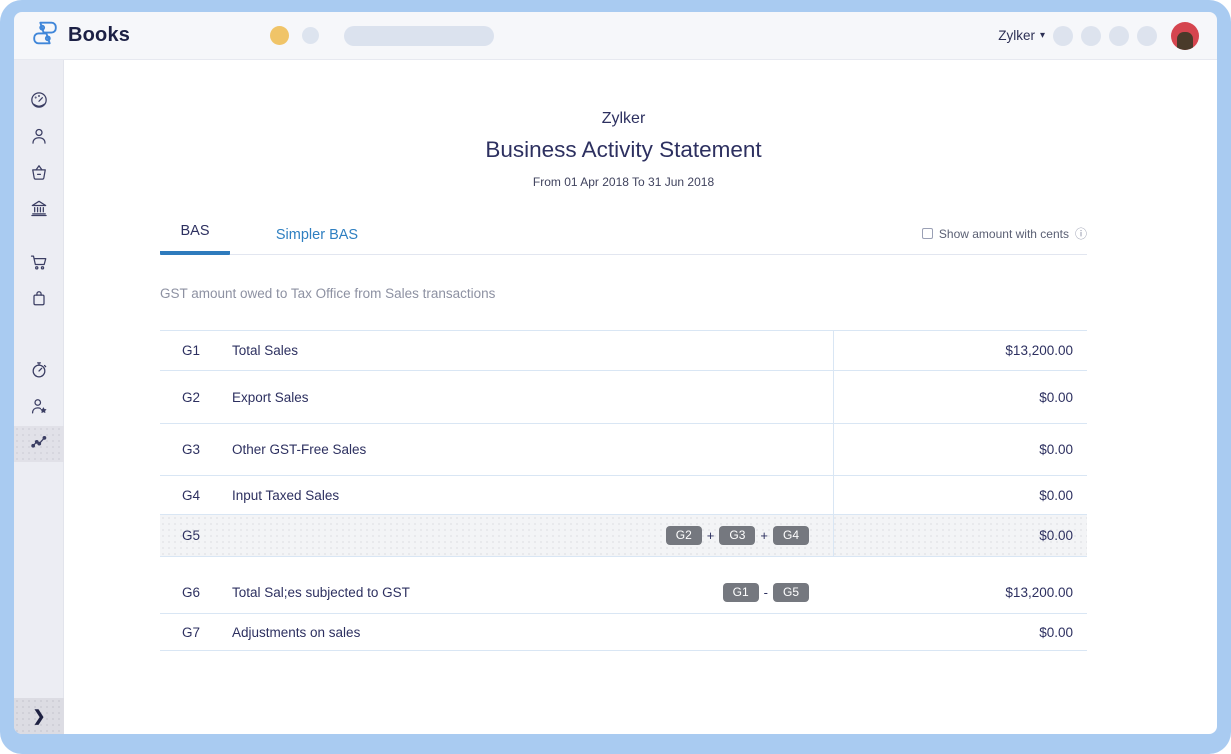  I want to click on sidebar-item-banking, so click(39, 210).